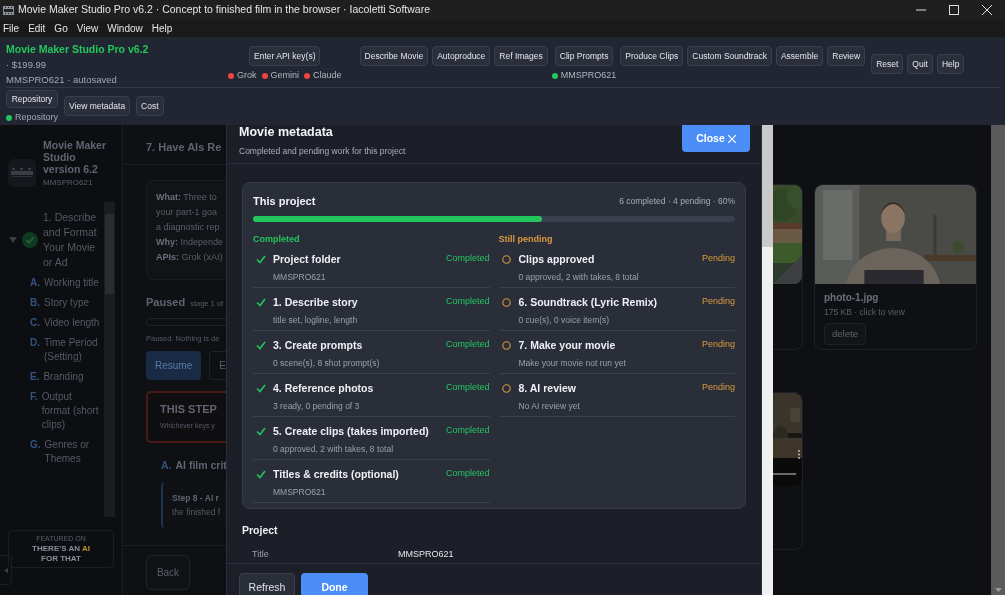  What do you see at coordinates (284, 201) in the screenshot?
I see `card-title: This project` at bounding box center [284, 201].